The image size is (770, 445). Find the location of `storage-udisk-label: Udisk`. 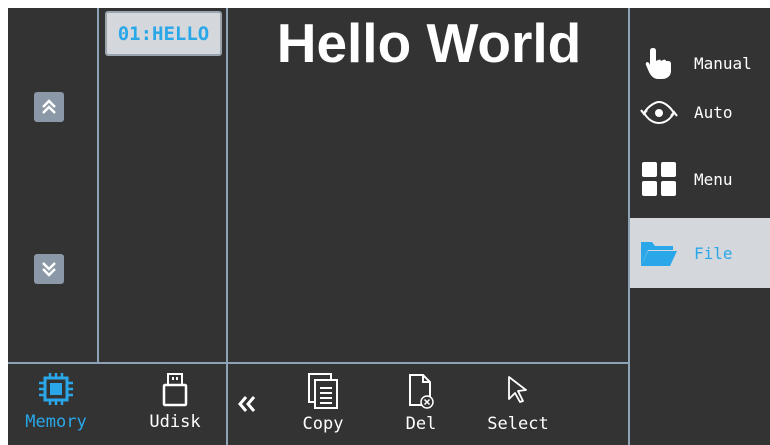

storage-udisk-label: Udisk is located at coordinates (175, 422).